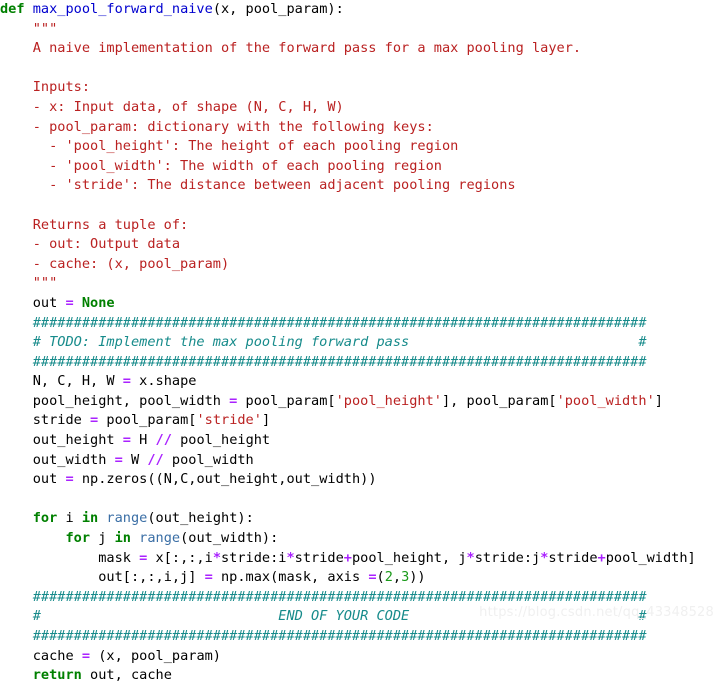 This screenshot has width=722, height=686. What do you see at coordinates (143, 440) in the screenshot?
I see `expr-part: H` at bounding box center [143, 440].